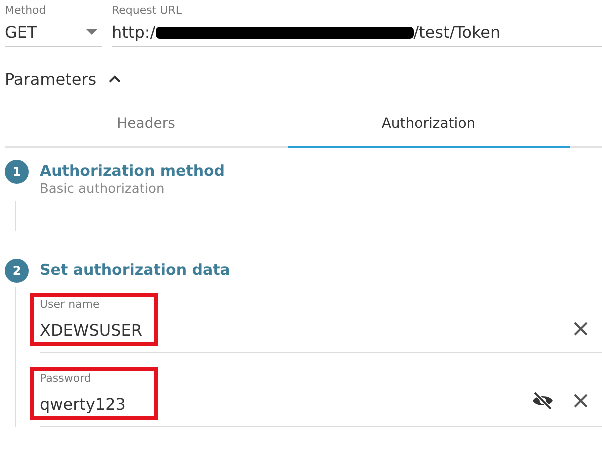 The height and width of the screenshot is (452, 602). What do you see at coordinates (17, 271) in the screenshot?
I see `step-number: 2` at bounding box center [17, 271].